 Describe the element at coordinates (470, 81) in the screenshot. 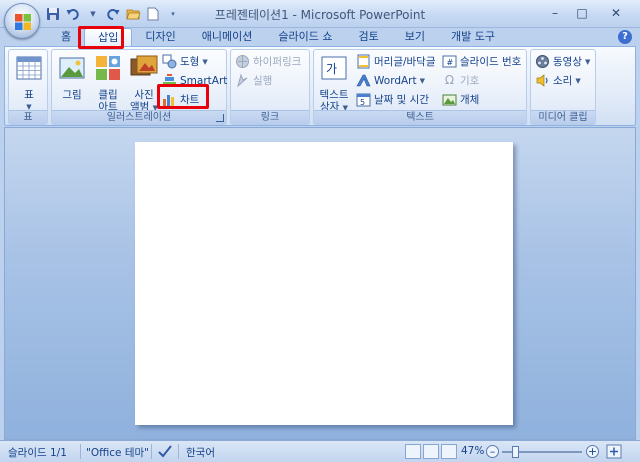

I see `symbol-label: 기호` at that location.